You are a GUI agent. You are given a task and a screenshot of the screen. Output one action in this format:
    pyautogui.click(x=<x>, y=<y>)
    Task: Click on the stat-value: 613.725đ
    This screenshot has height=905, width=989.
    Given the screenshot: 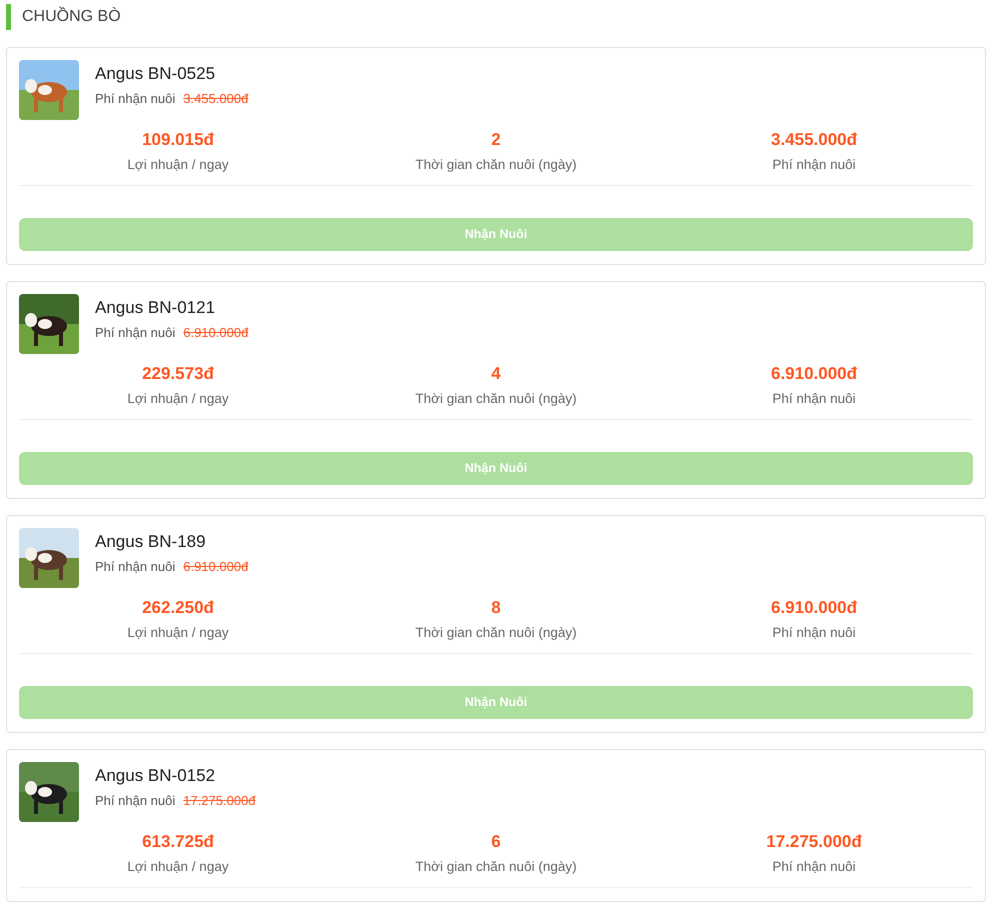 What is the action you would take?
    pyautogui.click(x=178, y=842)
    